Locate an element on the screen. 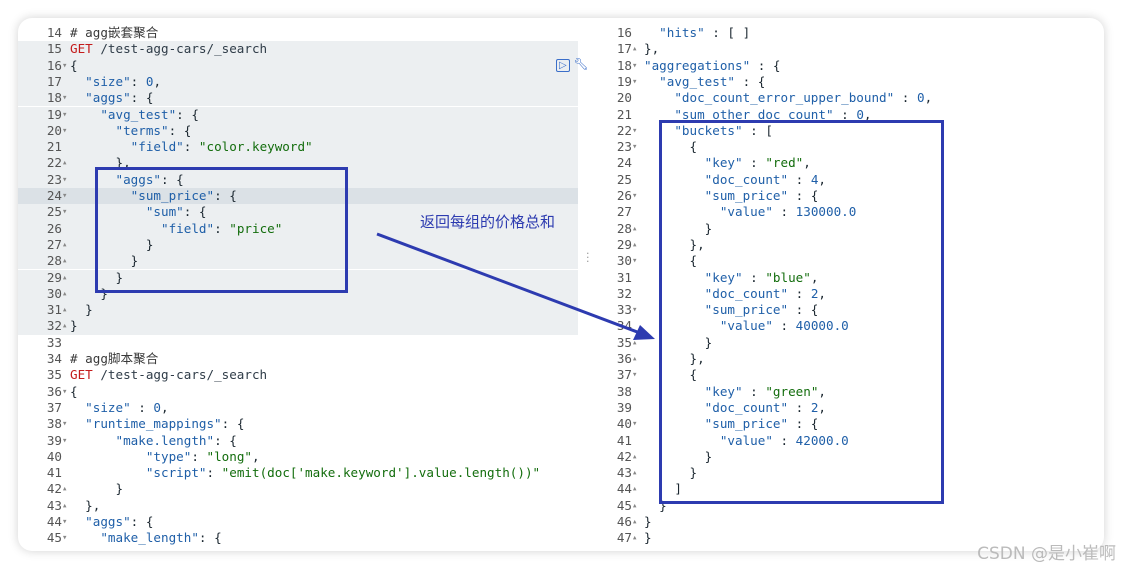  code-token: "size" is located at coordinates (100, 407).